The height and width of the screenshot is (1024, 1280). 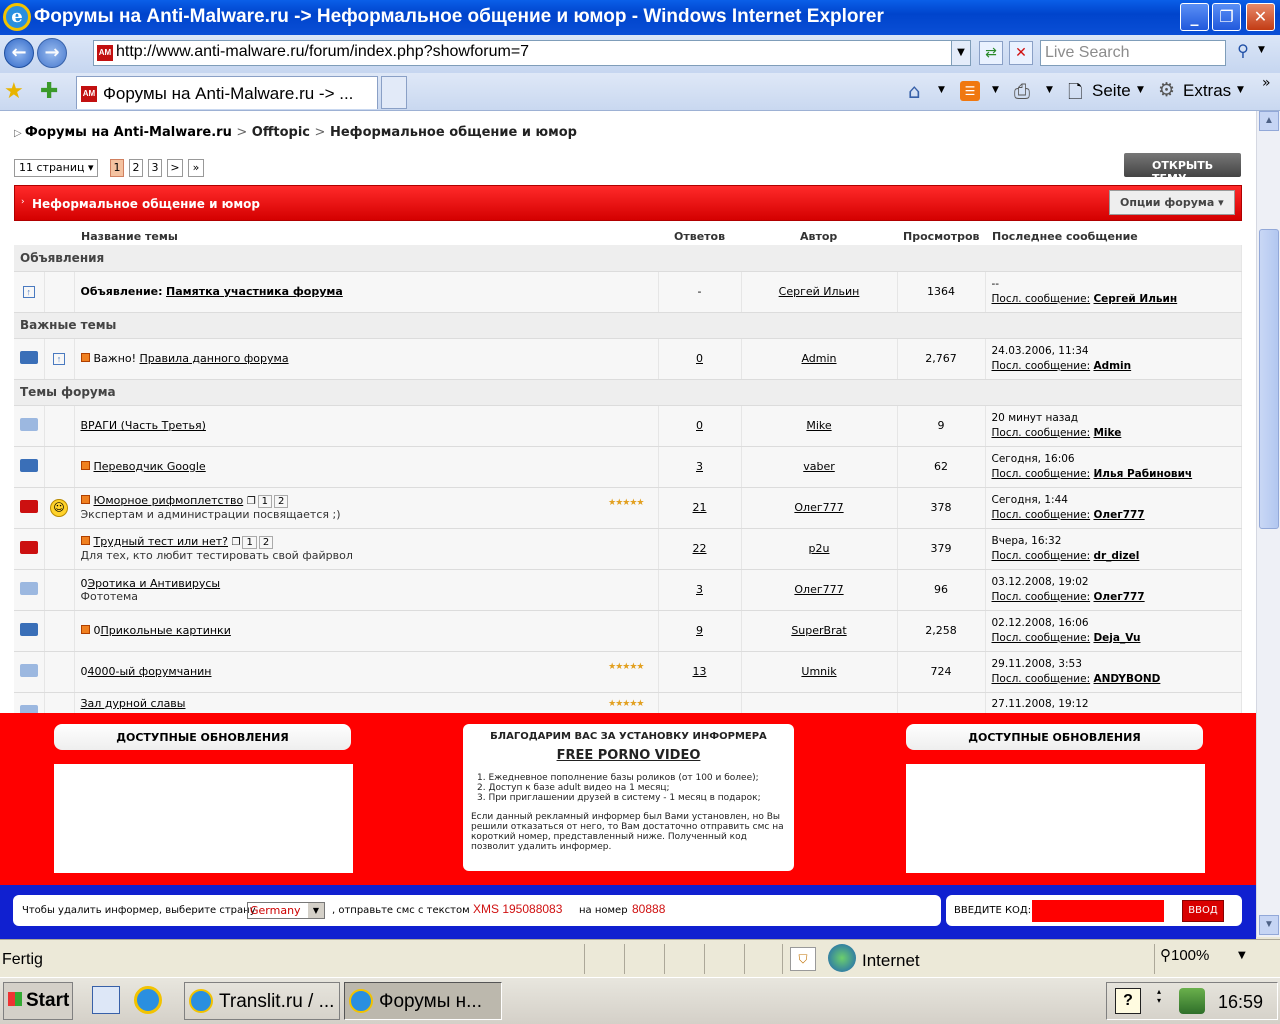 I want to click on search-input: Live Search, so click(x=1133, y=53).